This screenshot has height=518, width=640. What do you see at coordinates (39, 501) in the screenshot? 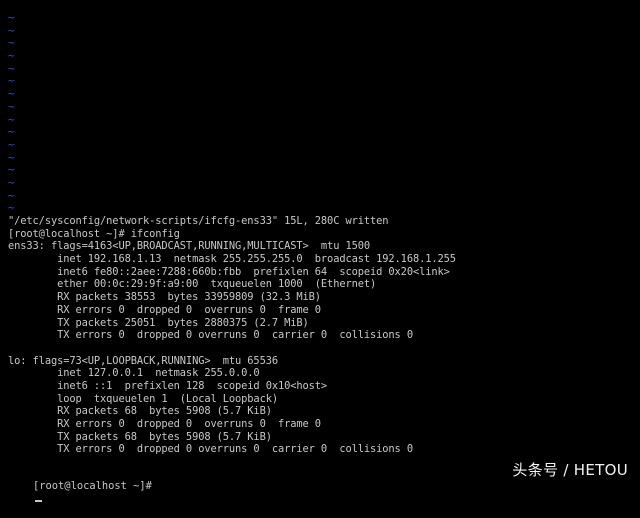
I see `text-cursor` at bounding box center [39, 501].